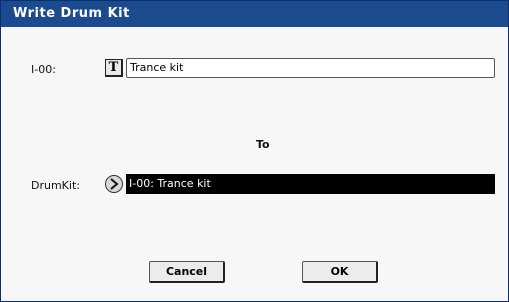  Describe the element at coordinates (55, 185) in the screenshot. I see `drumkit-label: DrumKit:` at that location.